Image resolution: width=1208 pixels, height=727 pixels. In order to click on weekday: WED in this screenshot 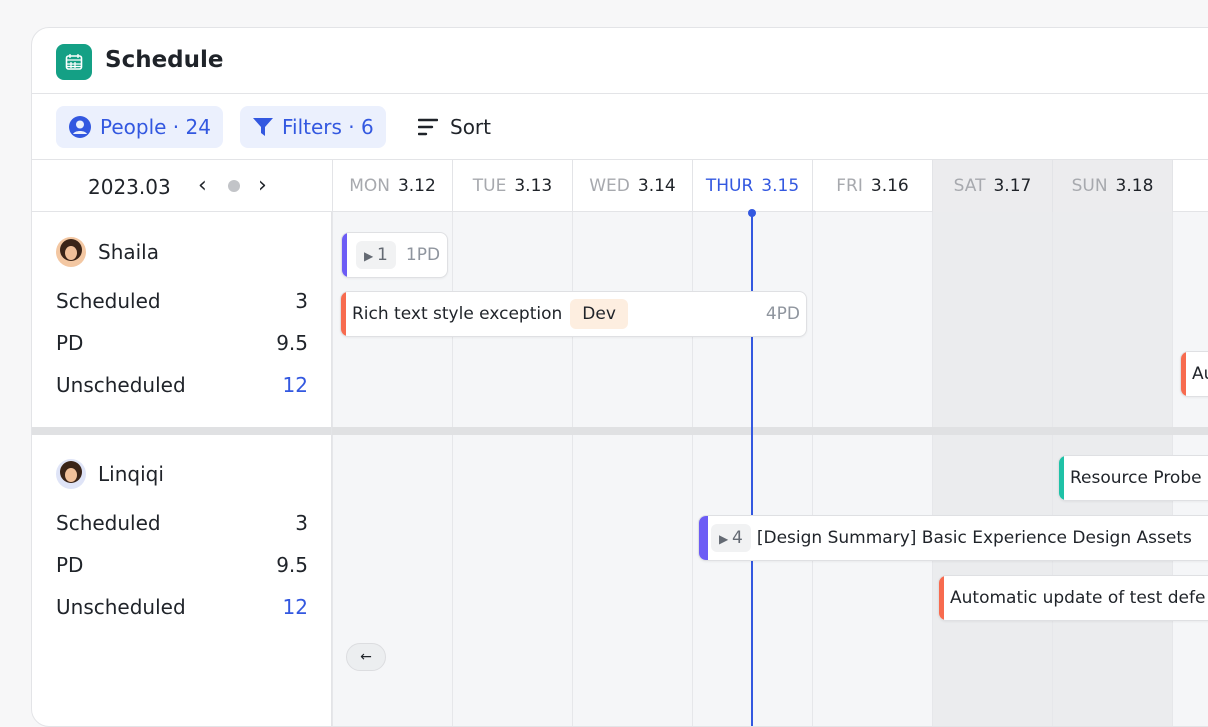, I will do `click(609, 186)`.